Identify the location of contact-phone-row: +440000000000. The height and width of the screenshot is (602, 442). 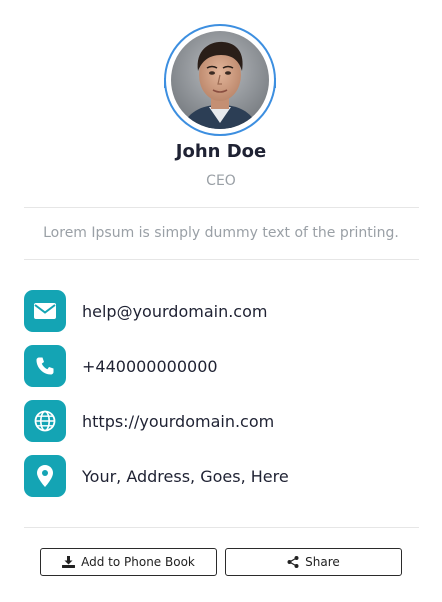
(221, 366).